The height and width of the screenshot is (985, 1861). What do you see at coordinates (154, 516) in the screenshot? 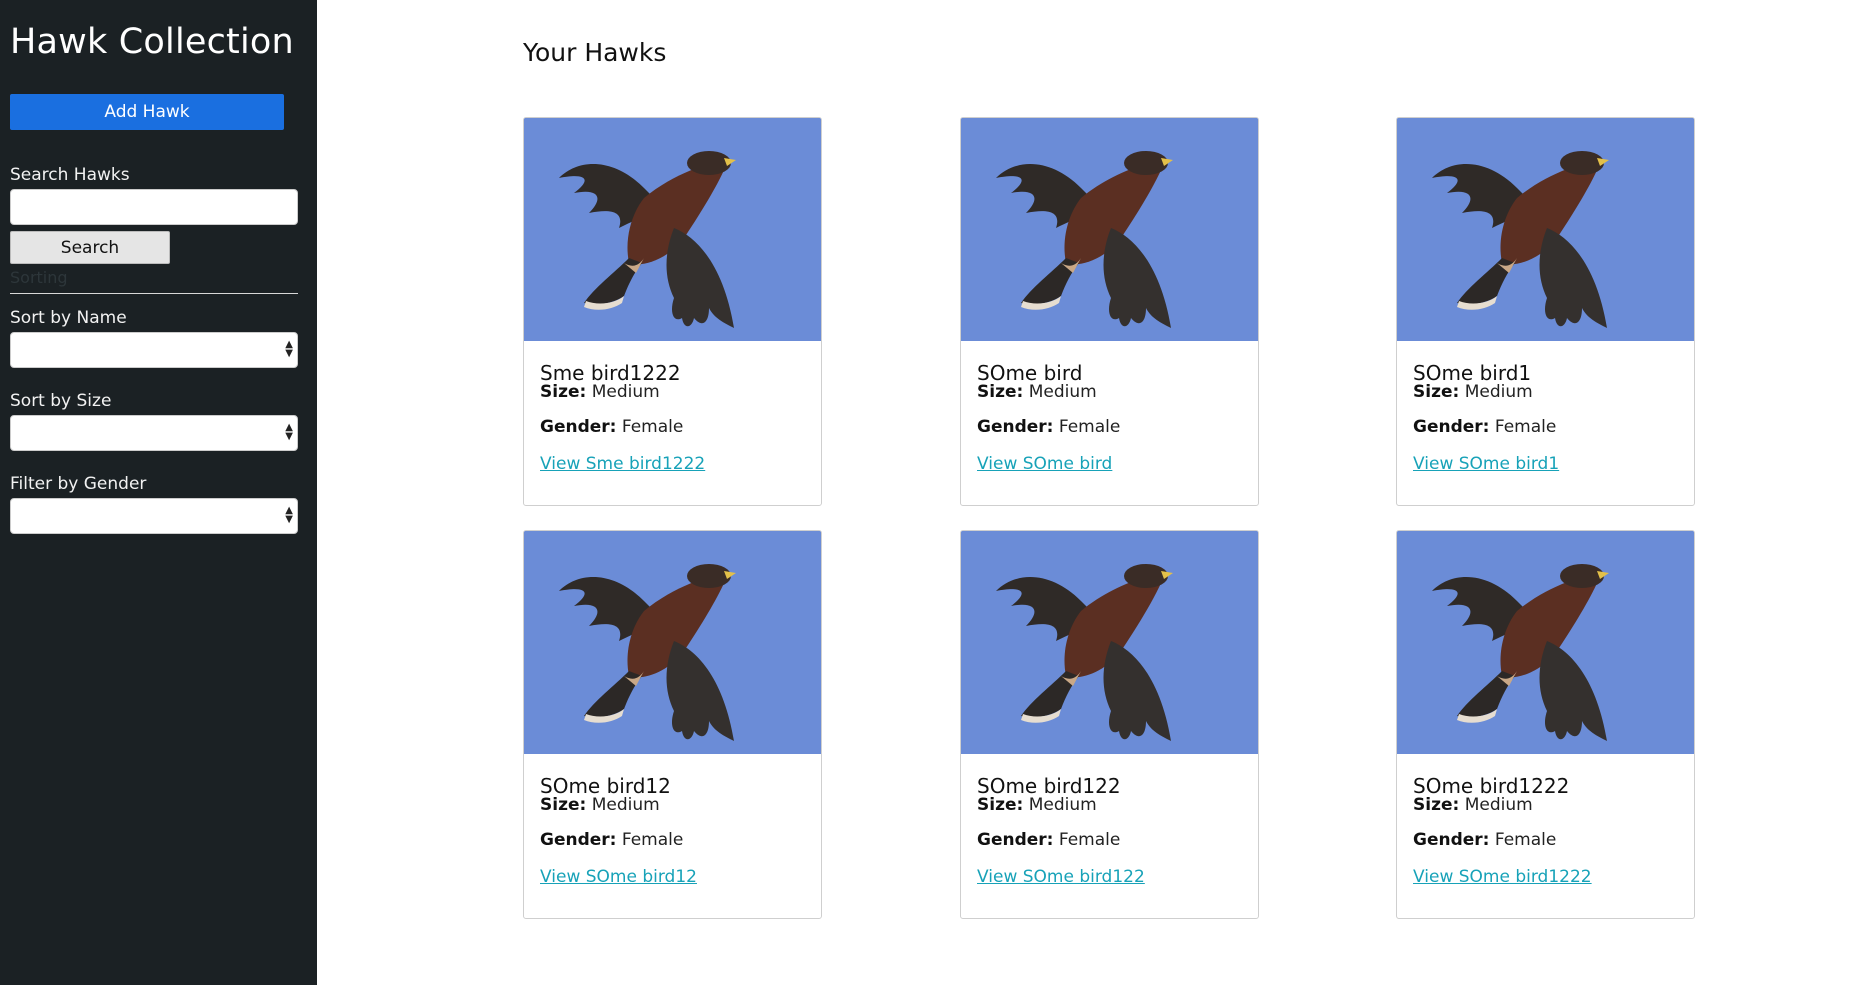
I see `filter-gender-select: ▲ ▼` at bounding box center [154, 516].